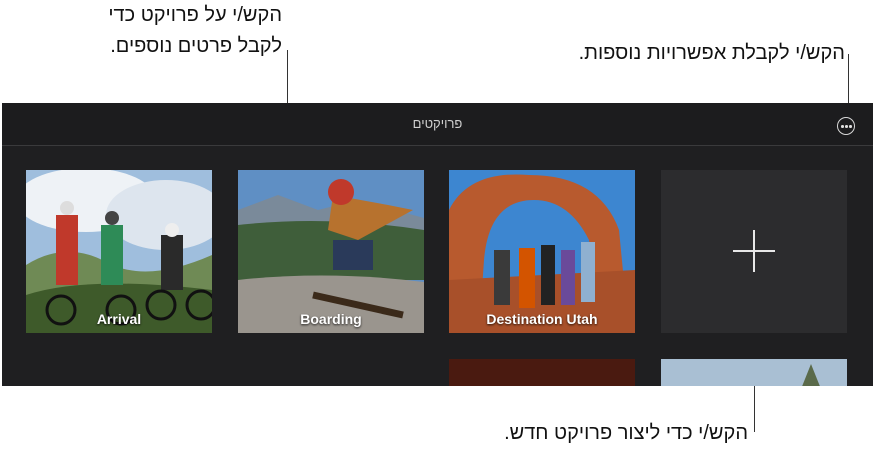 This screenshot has width=875, height=458. Describe the element at coordinates (331, 319) in the screenshot. I see `project-title: Boarding` at that location.